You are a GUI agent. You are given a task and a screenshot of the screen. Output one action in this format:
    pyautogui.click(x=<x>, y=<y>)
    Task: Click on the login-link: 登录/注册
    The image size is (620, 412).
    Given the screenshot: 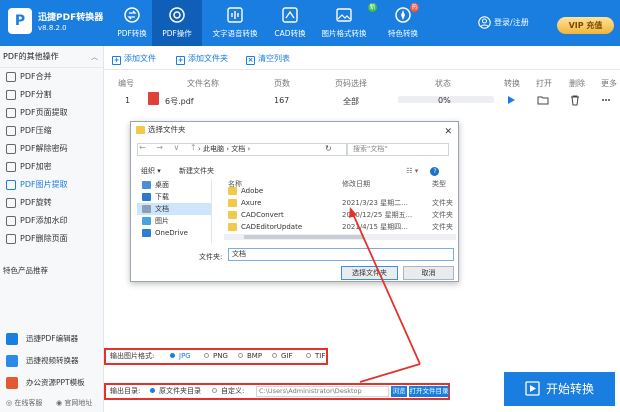 What is the action you would take?
    pyautogui.click(x=503, y=22)
    